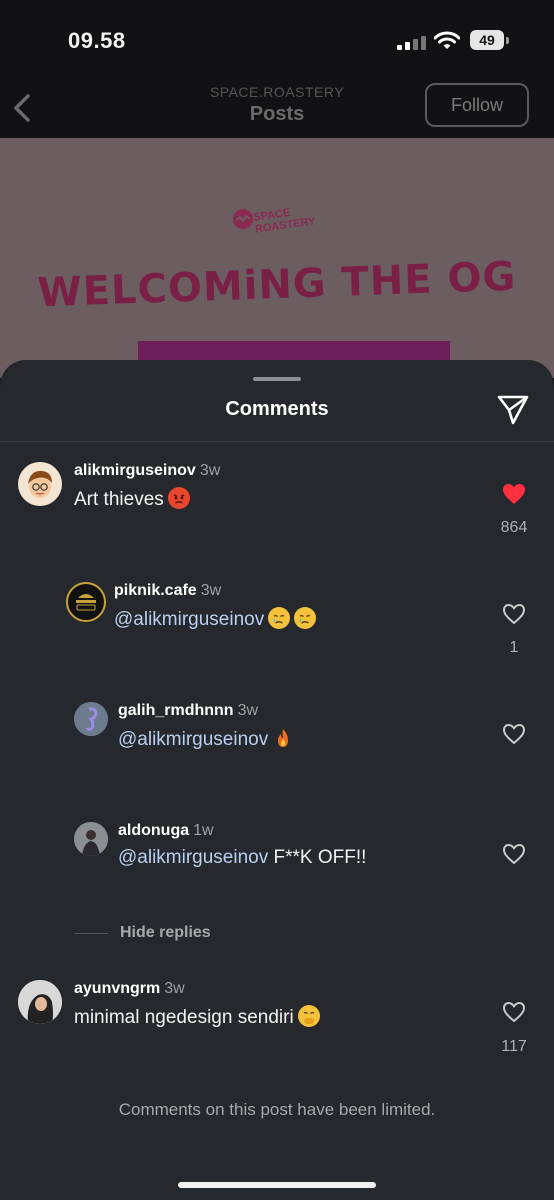 The image size is (554, 1200). Describe the element at coordinates (277, 379) in the screenshot. I see `drag-handle` at that location.